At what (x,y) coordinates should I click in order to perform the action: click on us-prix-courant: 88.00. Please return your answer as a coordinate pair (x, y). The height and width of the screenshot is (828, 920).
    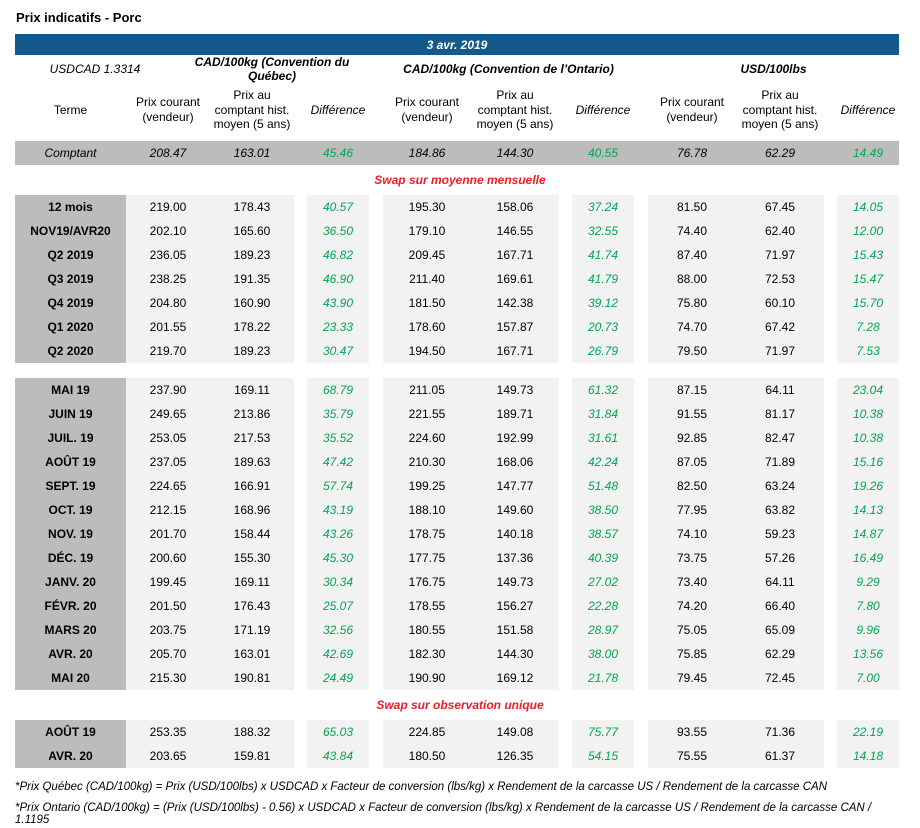
    Looking at the image, I should click on (692, 279).